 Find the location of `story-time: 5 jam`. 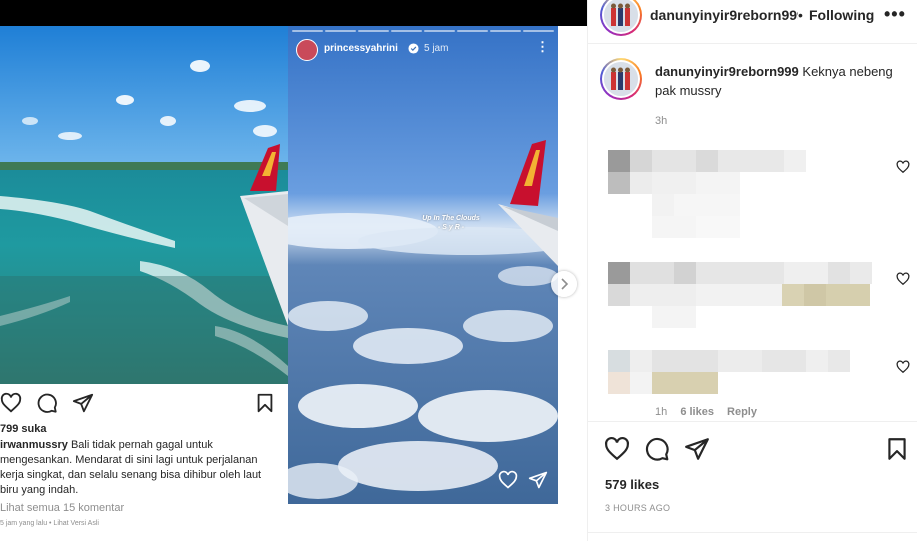

story-time: 5 jam is located at coordinates (436, 48).